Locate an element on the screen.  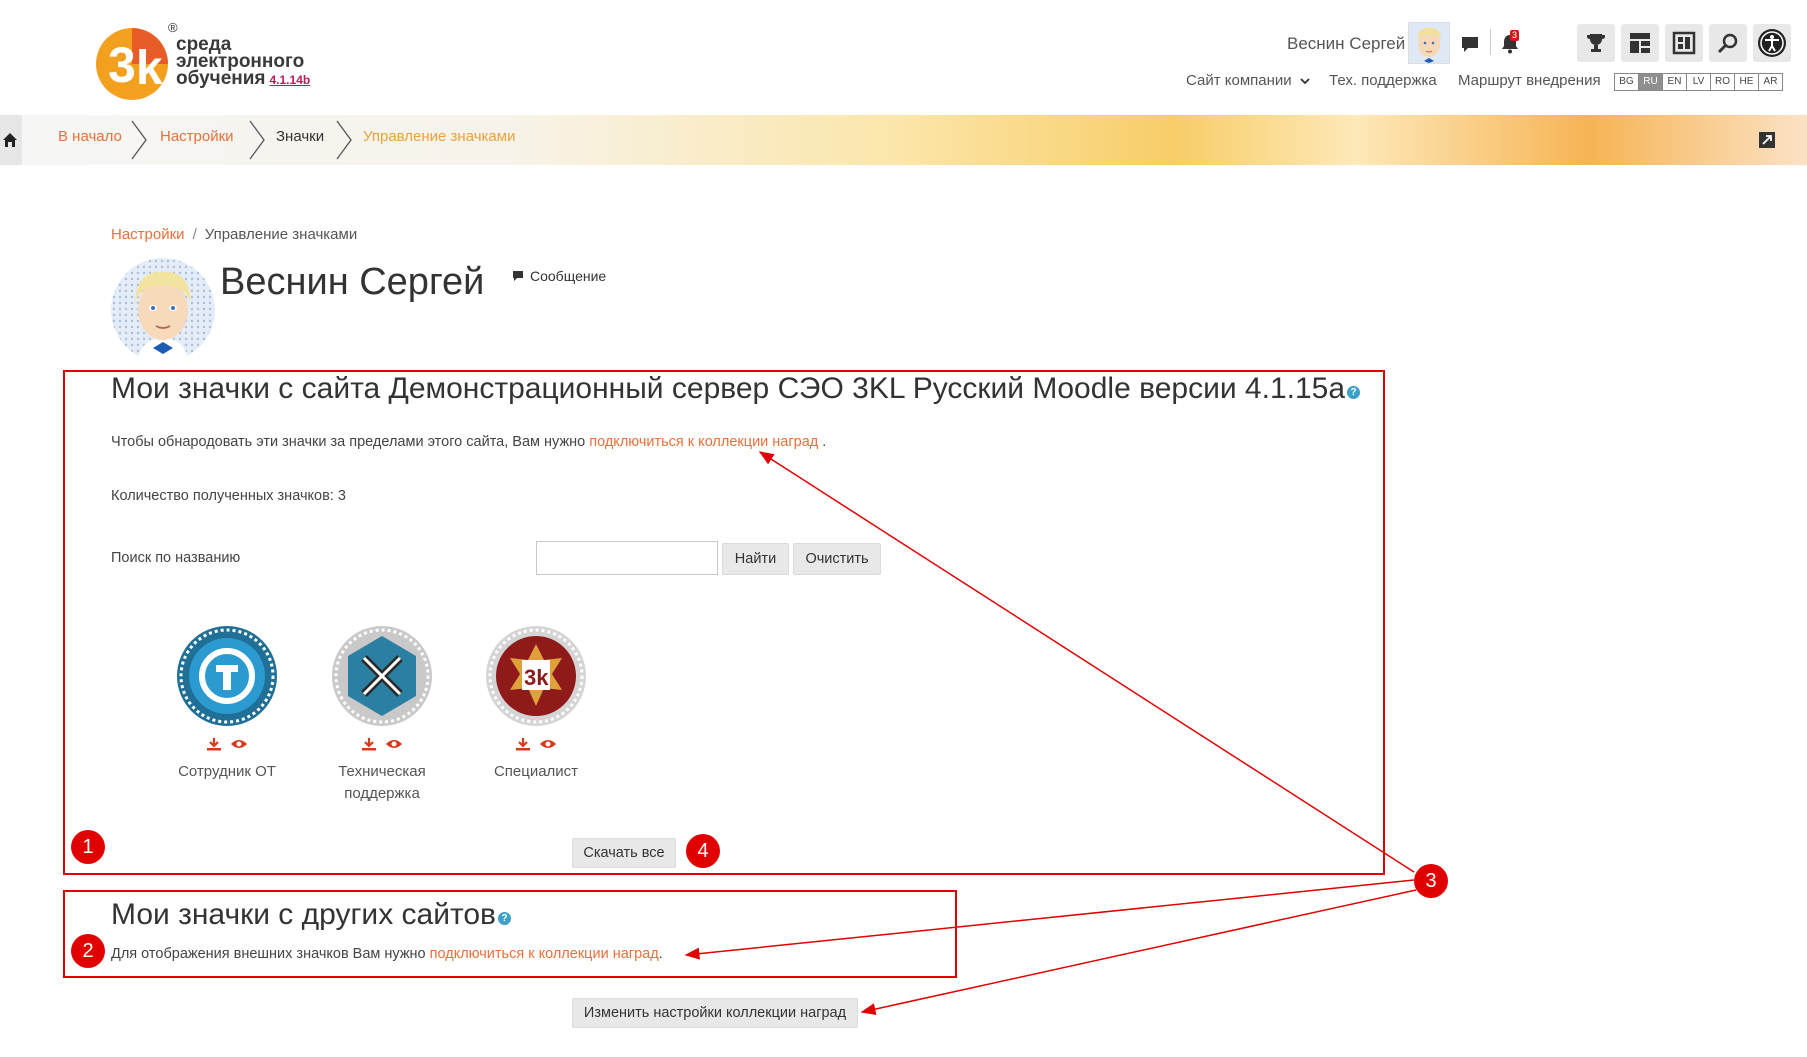
svg-text: k is located at coordinates (149, 68).